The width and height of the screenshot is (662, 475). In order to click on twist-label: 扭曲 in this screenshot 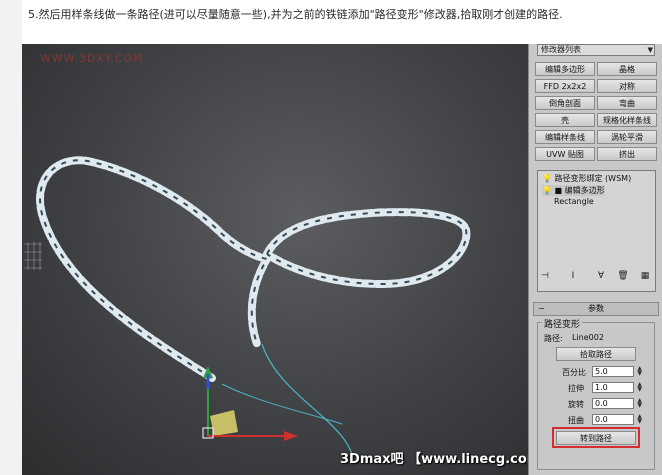, I will do `click(576, 420)`.